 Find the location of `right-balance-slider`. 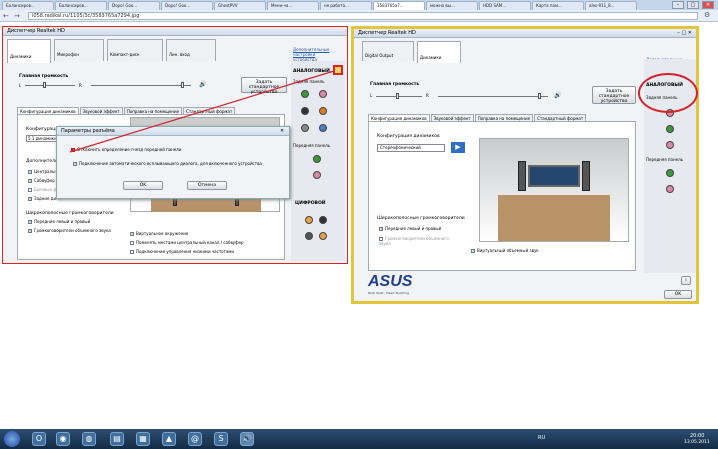

right-balance-slider is located at coordinates (399, 96).